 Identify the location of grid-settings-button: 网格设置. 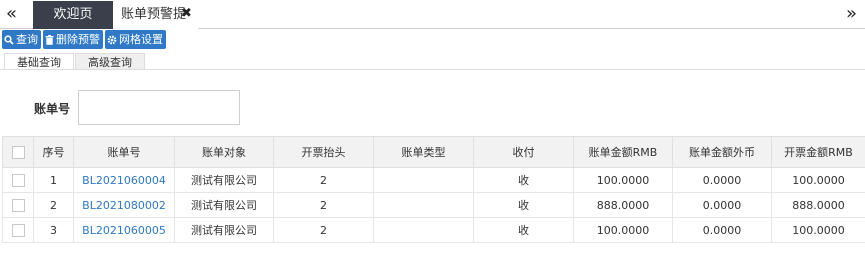
(135, 39).